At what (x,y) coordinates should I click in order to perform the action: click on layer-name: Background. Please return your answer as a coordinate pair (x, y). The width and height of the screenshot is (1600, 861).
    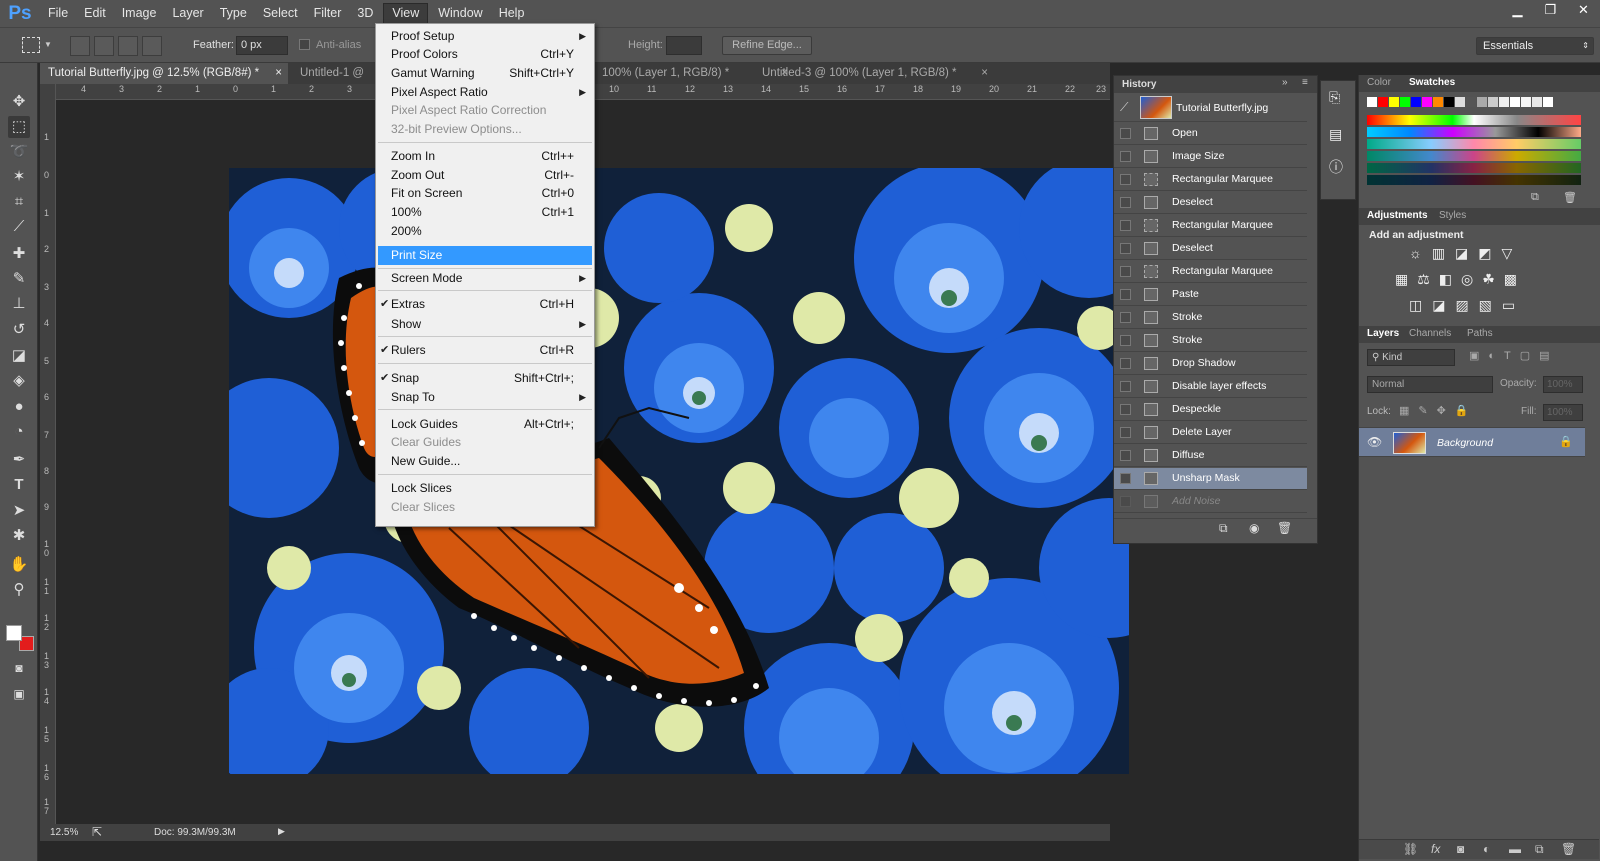
    Looking at the image, I should click on (1465, 443).